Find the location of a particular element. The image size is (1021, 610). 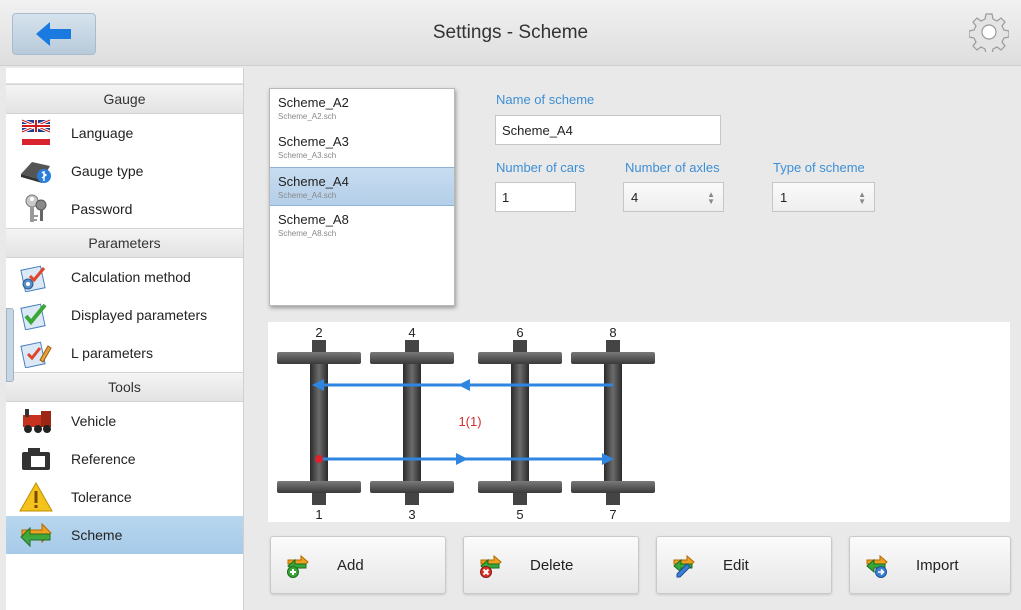

import-button: Import is located at coordinates (930, 565).